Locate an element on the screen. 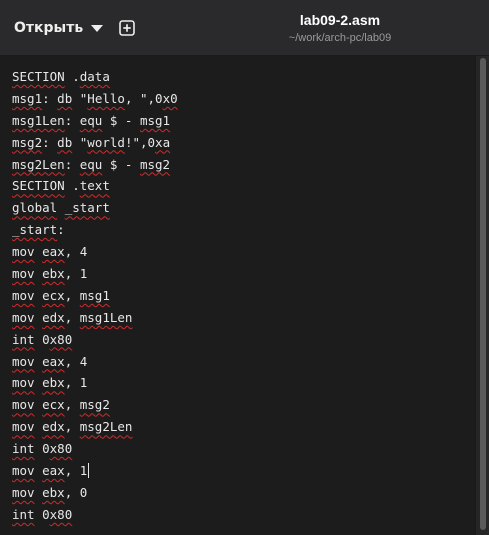  code-line: msg1Len: equ $ - msg1 is located at coordinates (91, 120).